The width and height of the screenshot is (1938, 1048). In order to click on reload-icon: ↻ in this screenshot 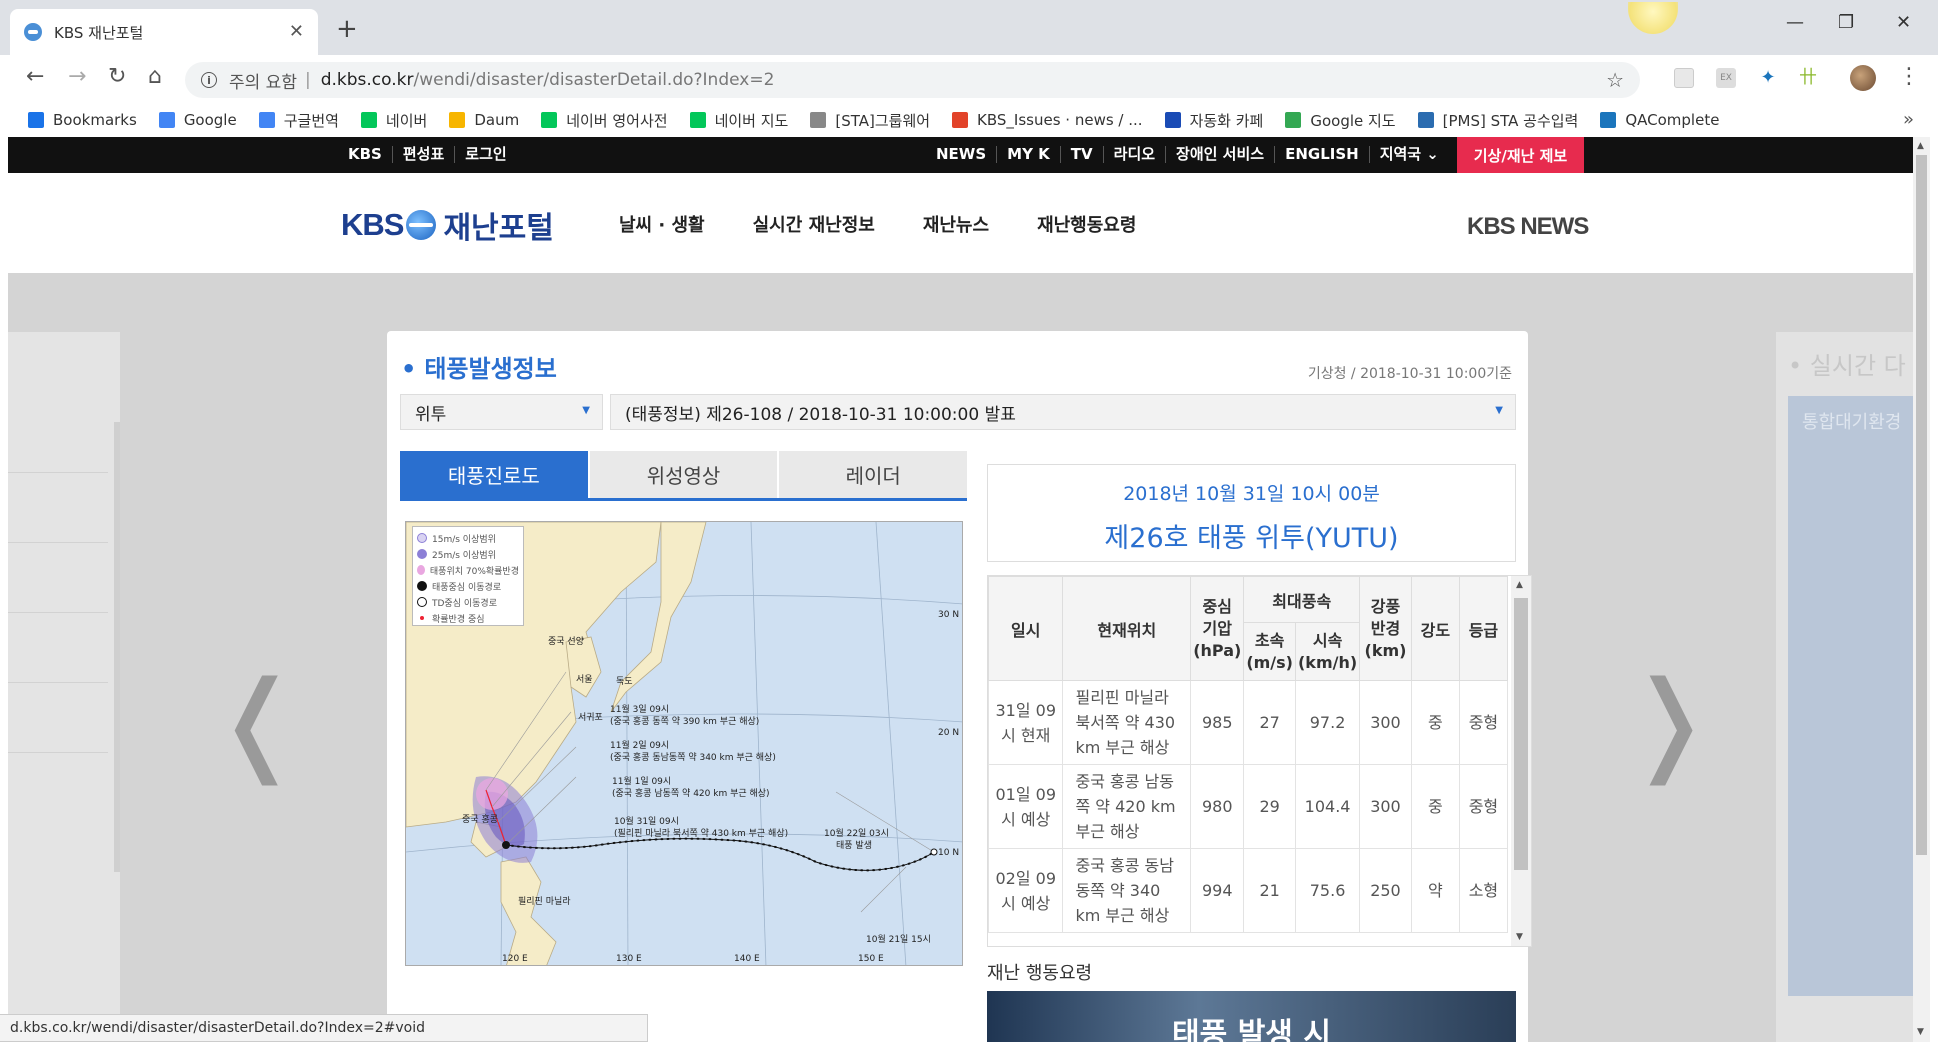, I will do `click(117, 76)`.